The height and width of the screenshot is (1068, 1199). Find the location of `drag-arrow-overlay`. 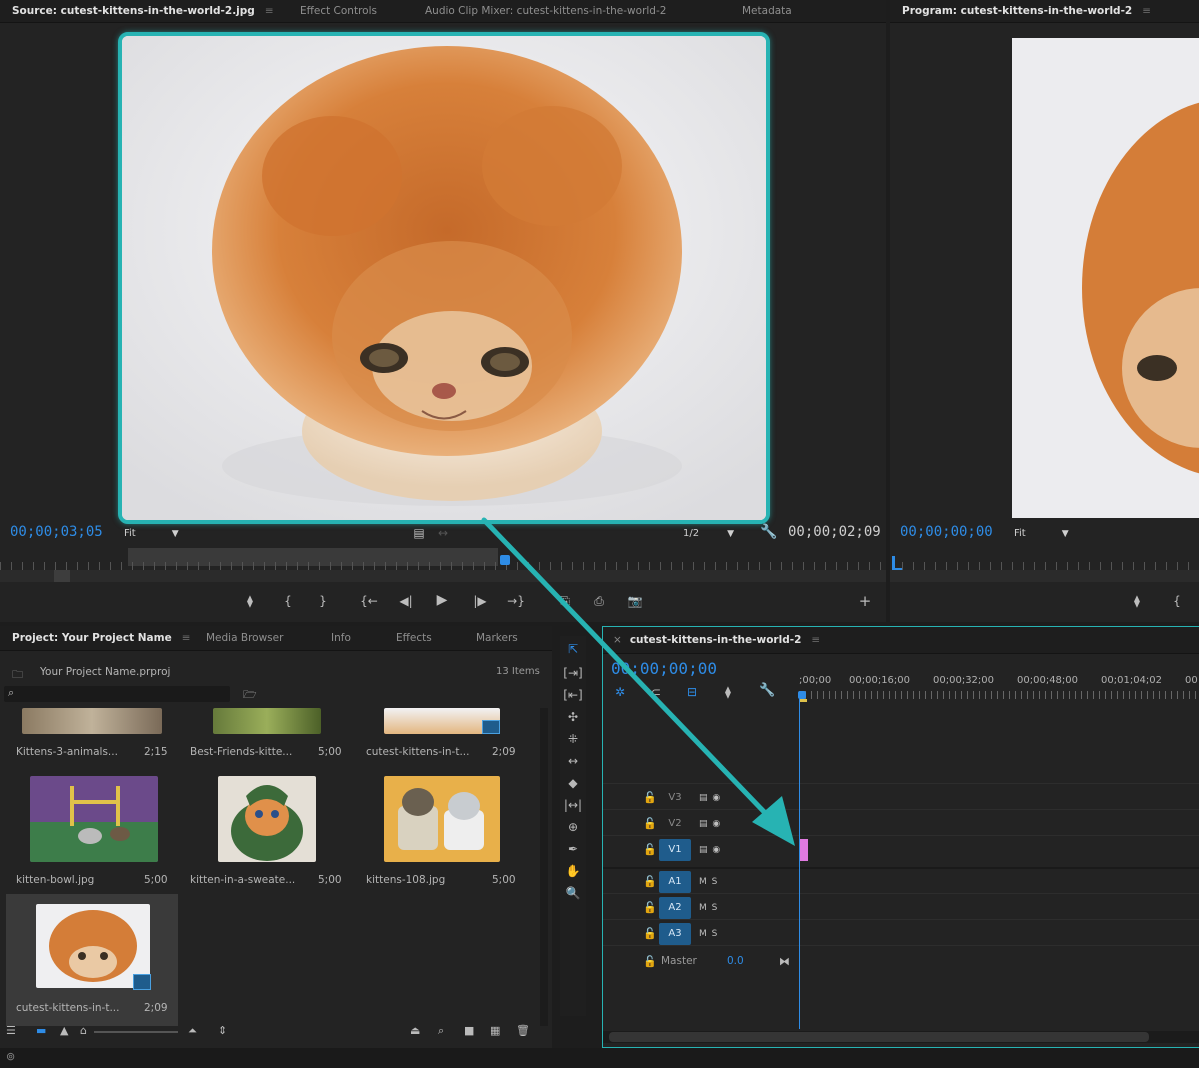

drag-arrow-overlay is located at coordinates (638, 681).